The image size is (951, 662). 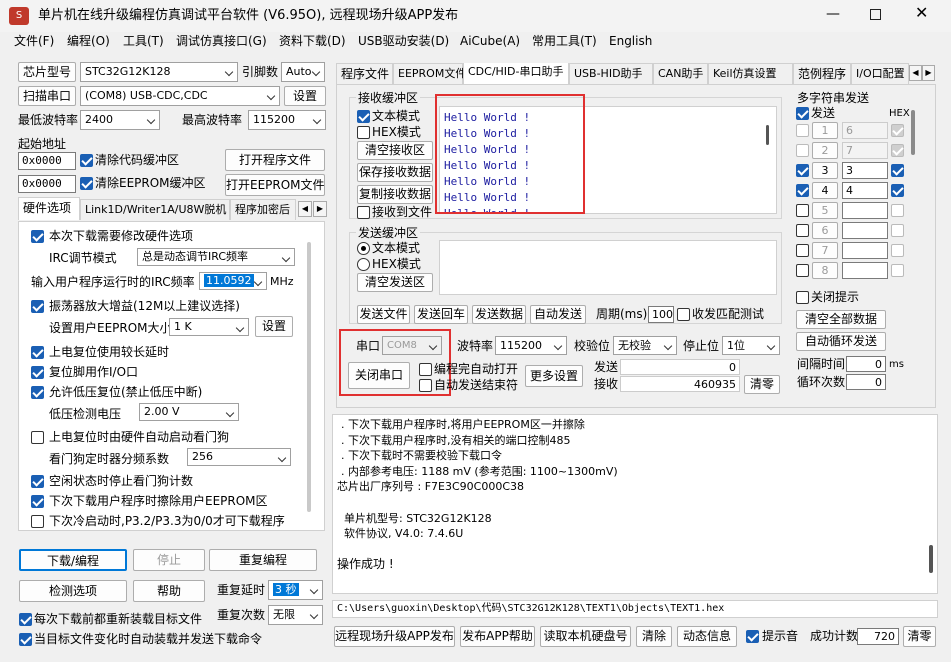 What do you see at coordinates (833, 14) in the screenshot?
I see `minimize-icon: —` at bounding box center [833, 14].